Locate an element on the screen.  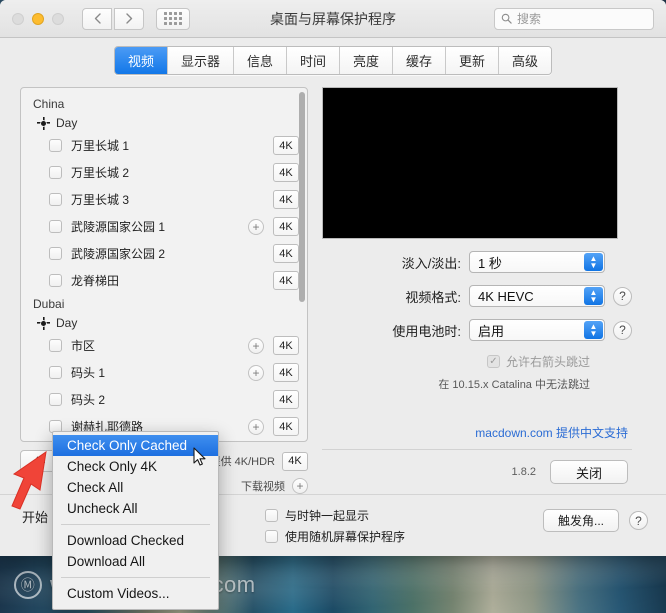
maximize-button is located at coordinates (58, 18).